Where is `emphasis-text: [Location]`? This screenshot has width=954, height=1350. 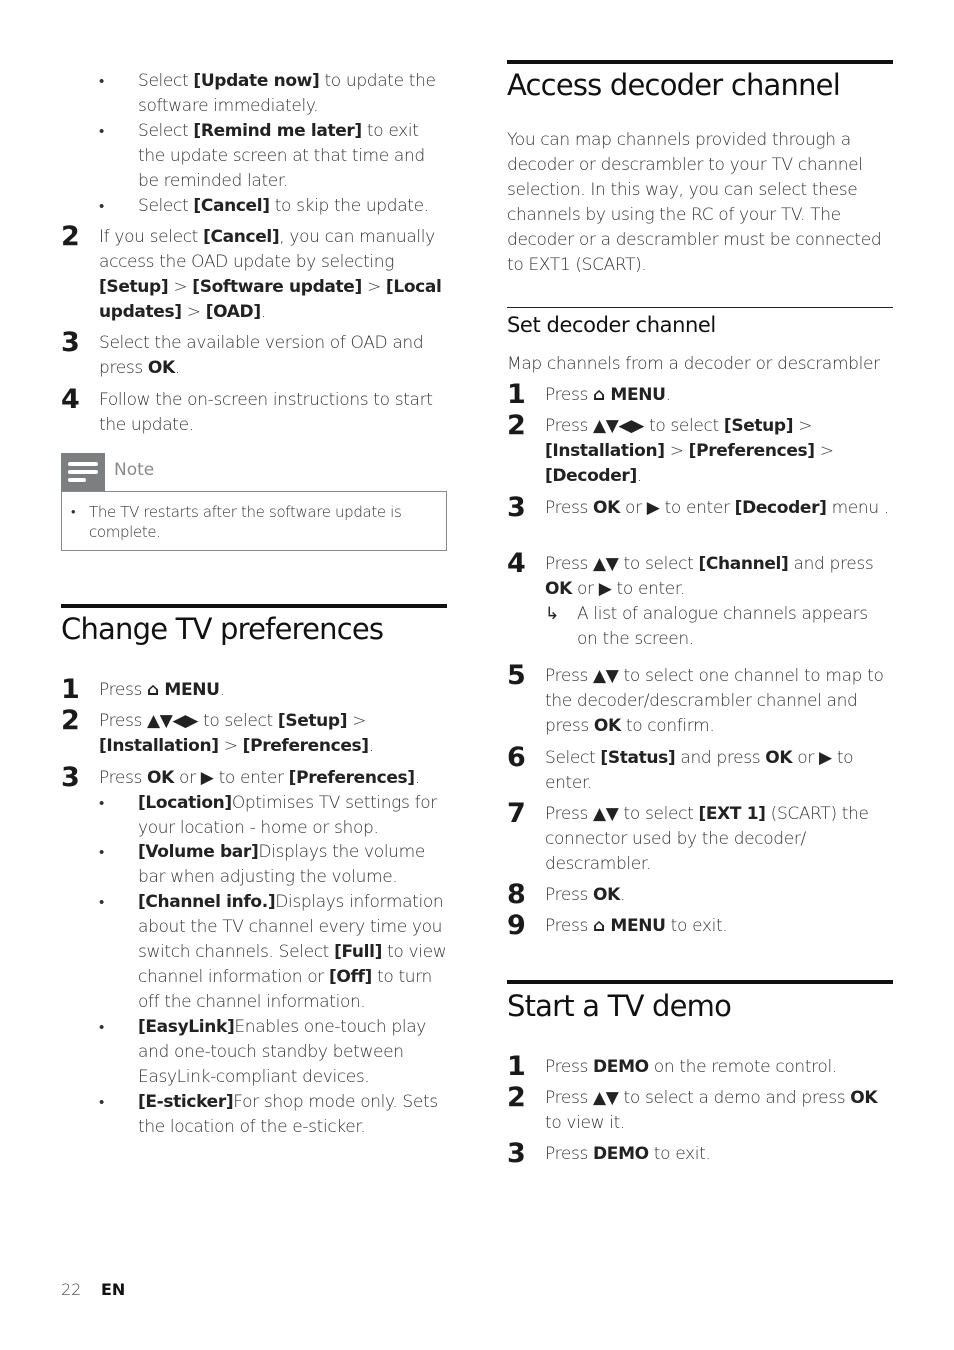 emphasis-text: [Location] is located at coordinates (185, 803).